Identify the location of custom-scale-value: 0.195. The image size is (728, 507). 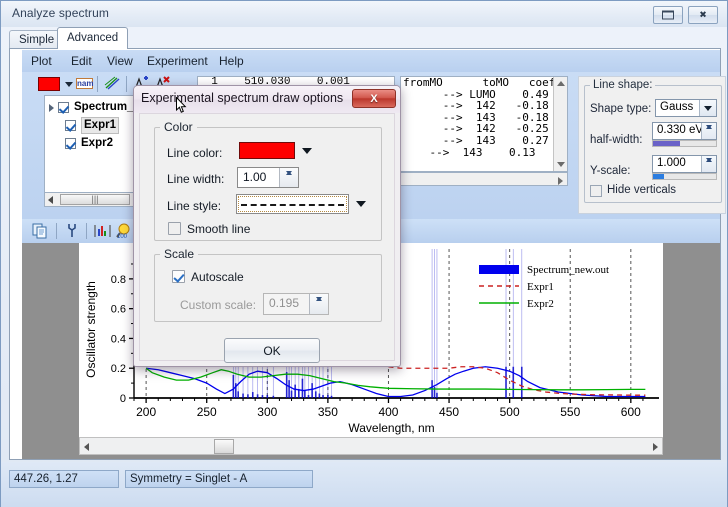
(284, 303).